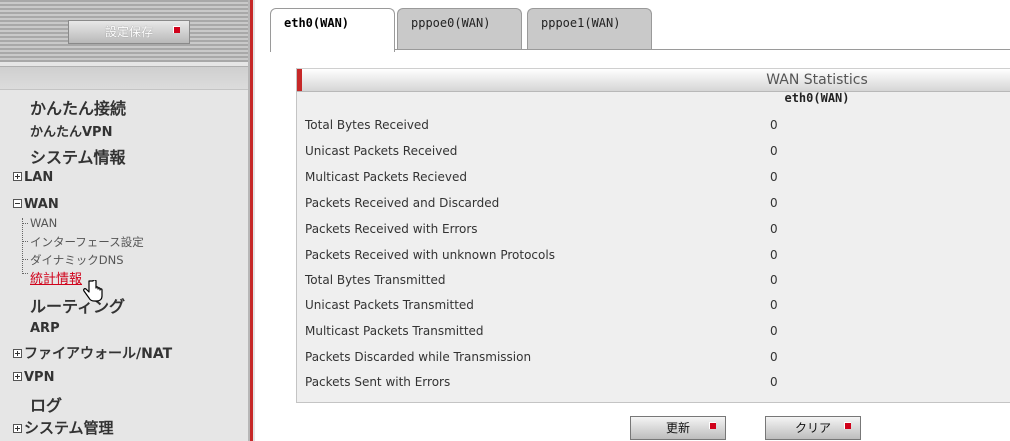  What do you see at coordinates (98, 354) in the screenshot?
I see `menu-firewall-nat-label: ファイアウォール/NAT` at bounding box center [98, 354].